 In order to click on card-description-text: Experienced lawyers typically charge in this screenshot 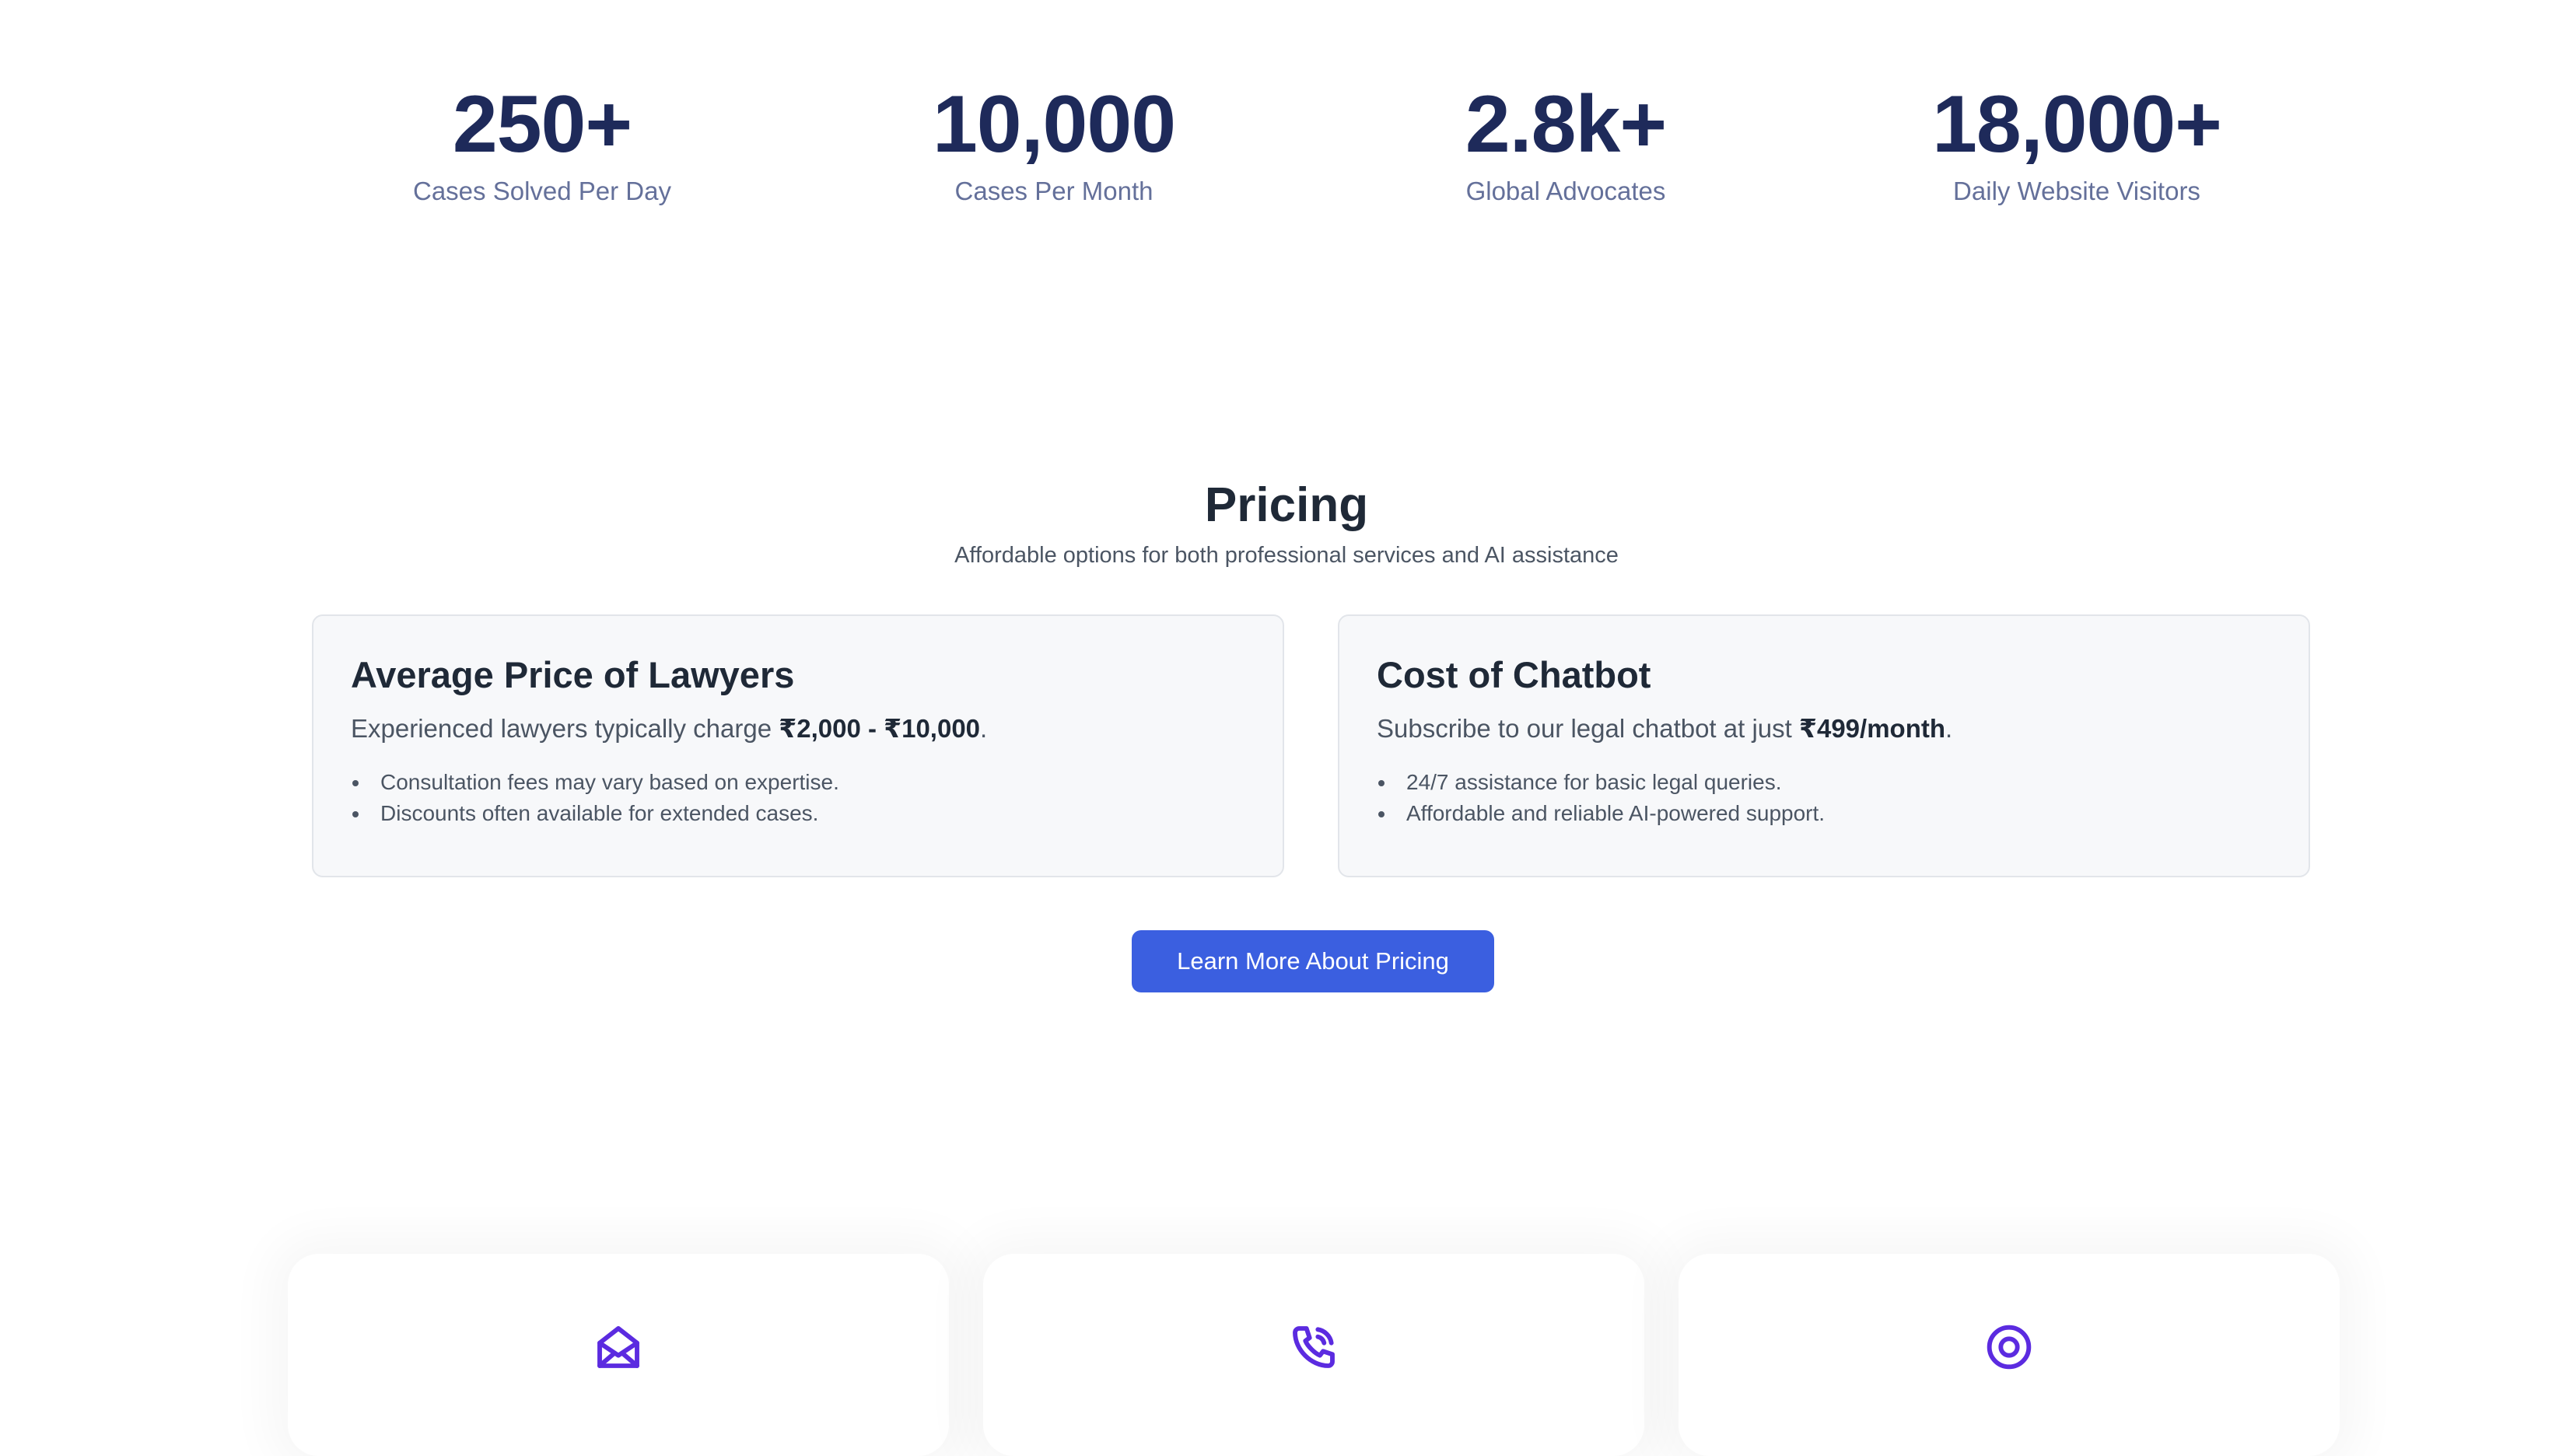, I will do `click(565, 729)`.